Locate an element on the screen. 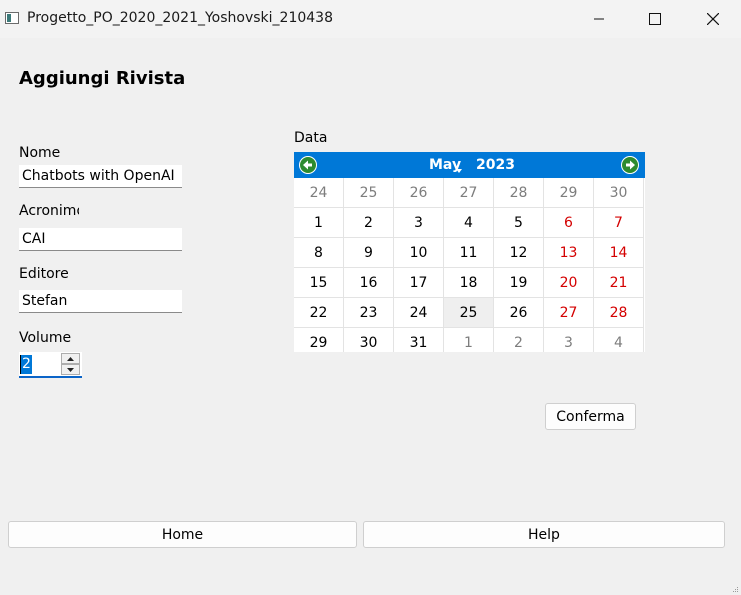 This screenshot has width=741, height=595. window-title: Progetto_PO_2020_2021_Yoshovski_210438 is located at coordinates (180, 18).